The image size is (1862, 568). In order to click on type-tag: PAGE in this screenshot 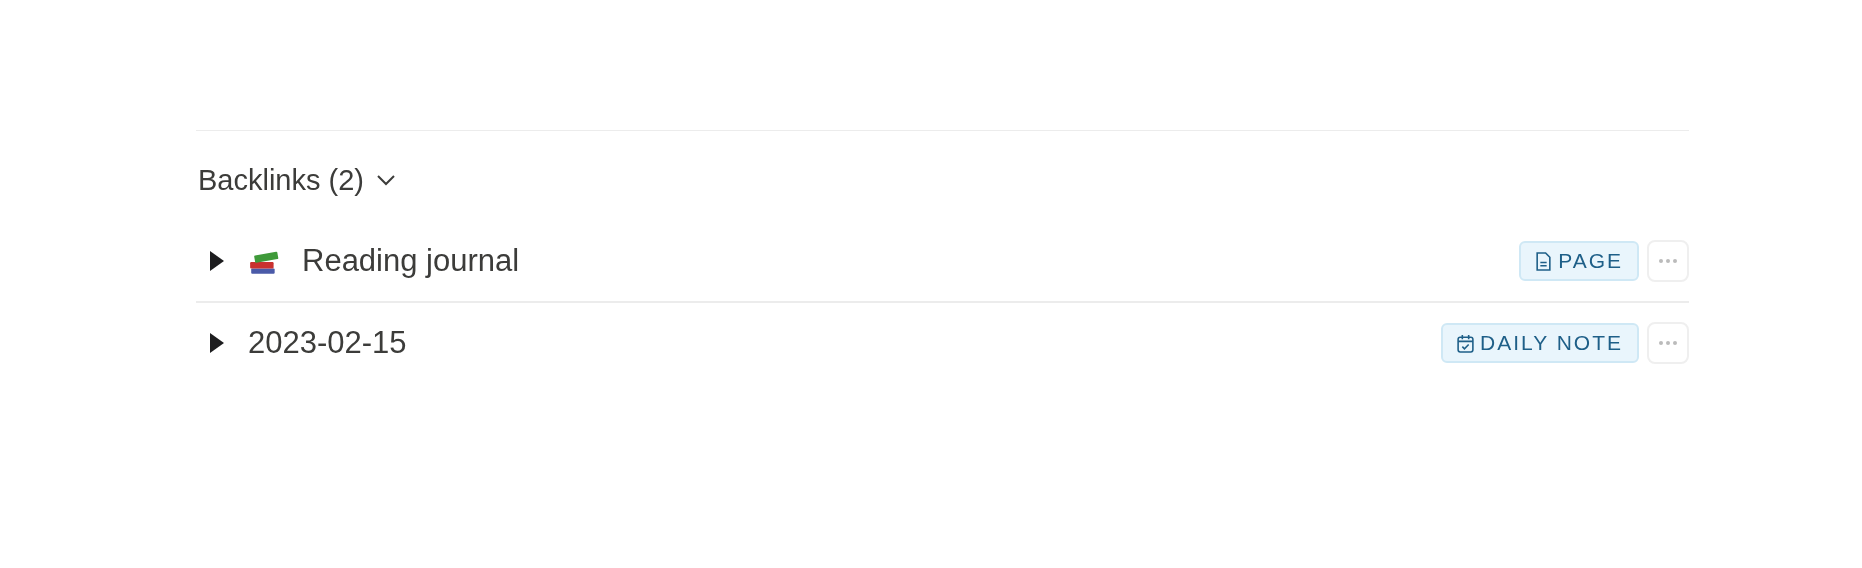, I will do `click(1579, 261)`.